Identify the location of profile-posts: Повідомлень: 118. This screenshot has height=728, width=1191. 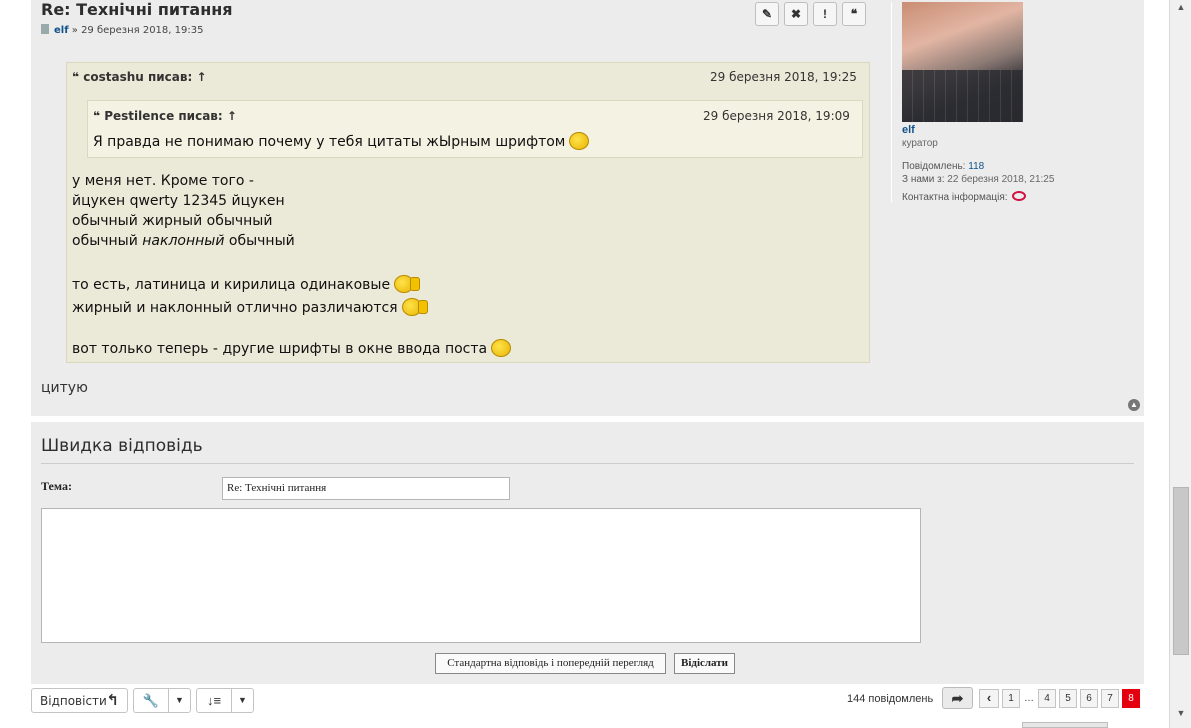
(943, 166).